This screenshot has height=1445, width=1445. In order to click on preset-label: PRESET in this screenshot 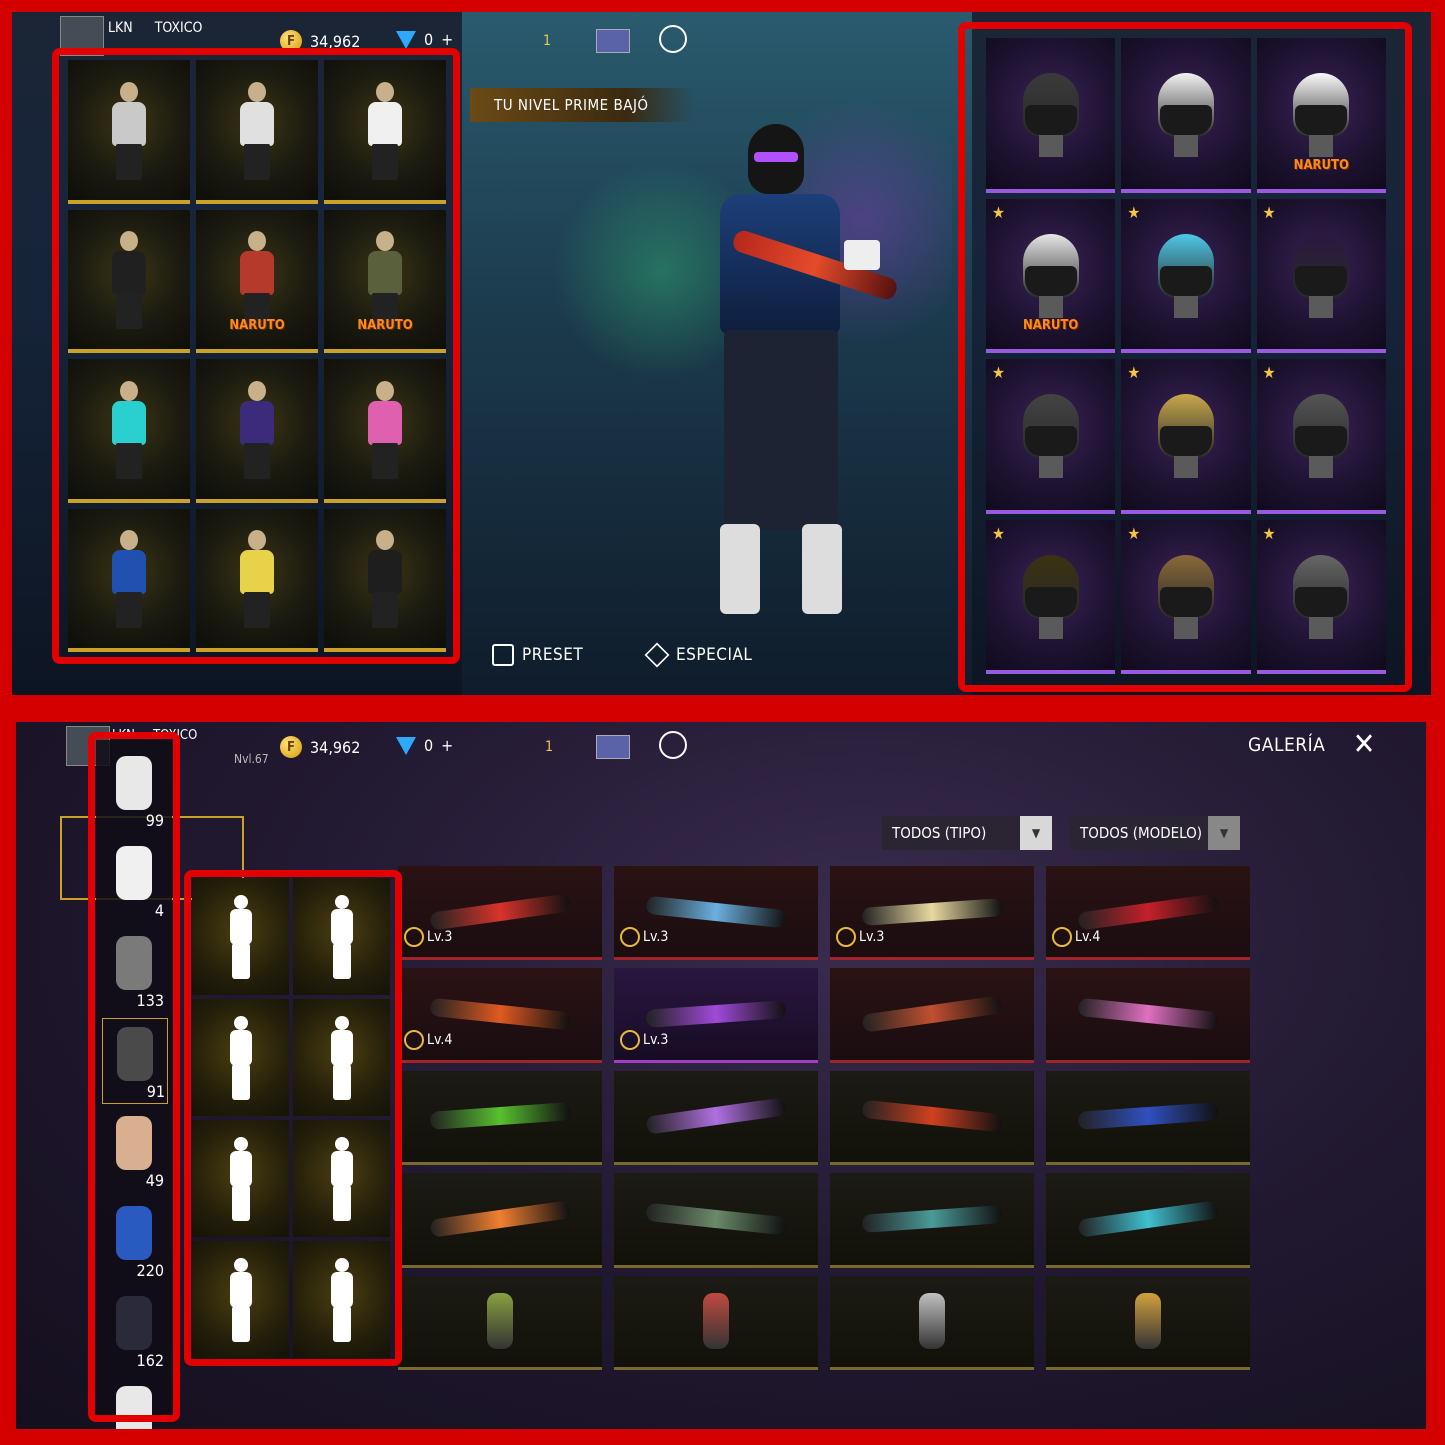, I will do `click(553, 655)`.